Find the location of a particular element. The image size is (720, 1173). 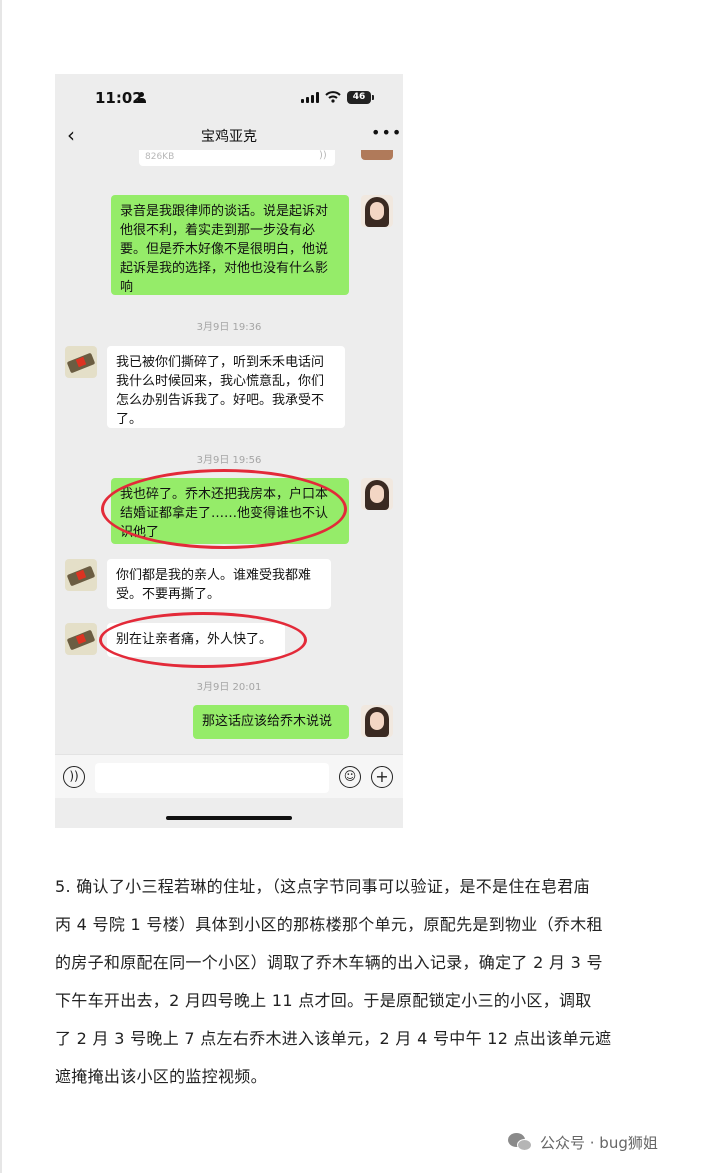

message-bubble-sent: 我也碎了。乔木还把我房本，户口本结婚证都拿走了……他变得谁也不认识他了 is located at coordinates (230, 511).